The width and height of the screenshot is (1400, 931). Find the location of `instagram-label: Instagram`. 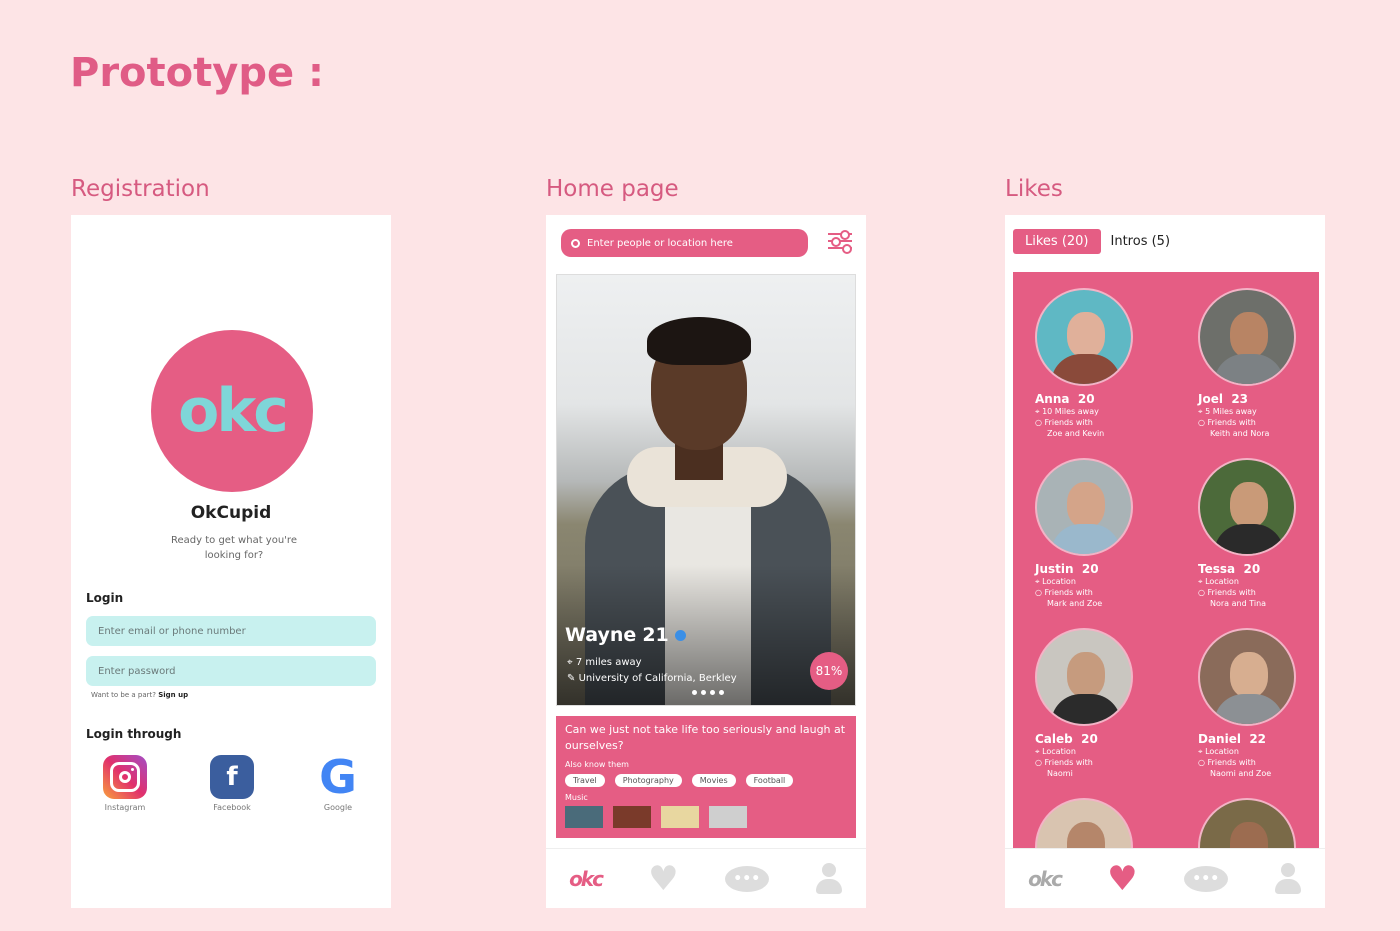

instagram-label: Instagram is located at coordinates (125, 807).